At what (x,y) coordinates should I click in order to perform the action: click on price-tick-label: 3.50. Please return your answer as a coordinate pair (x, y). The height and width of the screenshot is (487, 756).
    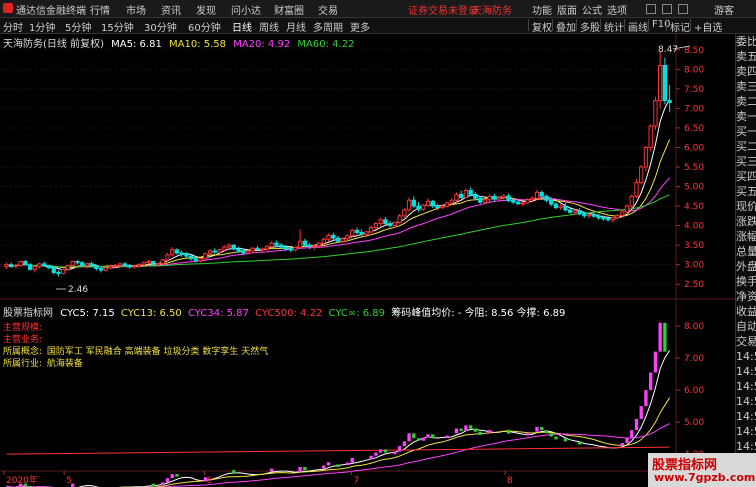
    Looking at the image, I should click on (694, 246).